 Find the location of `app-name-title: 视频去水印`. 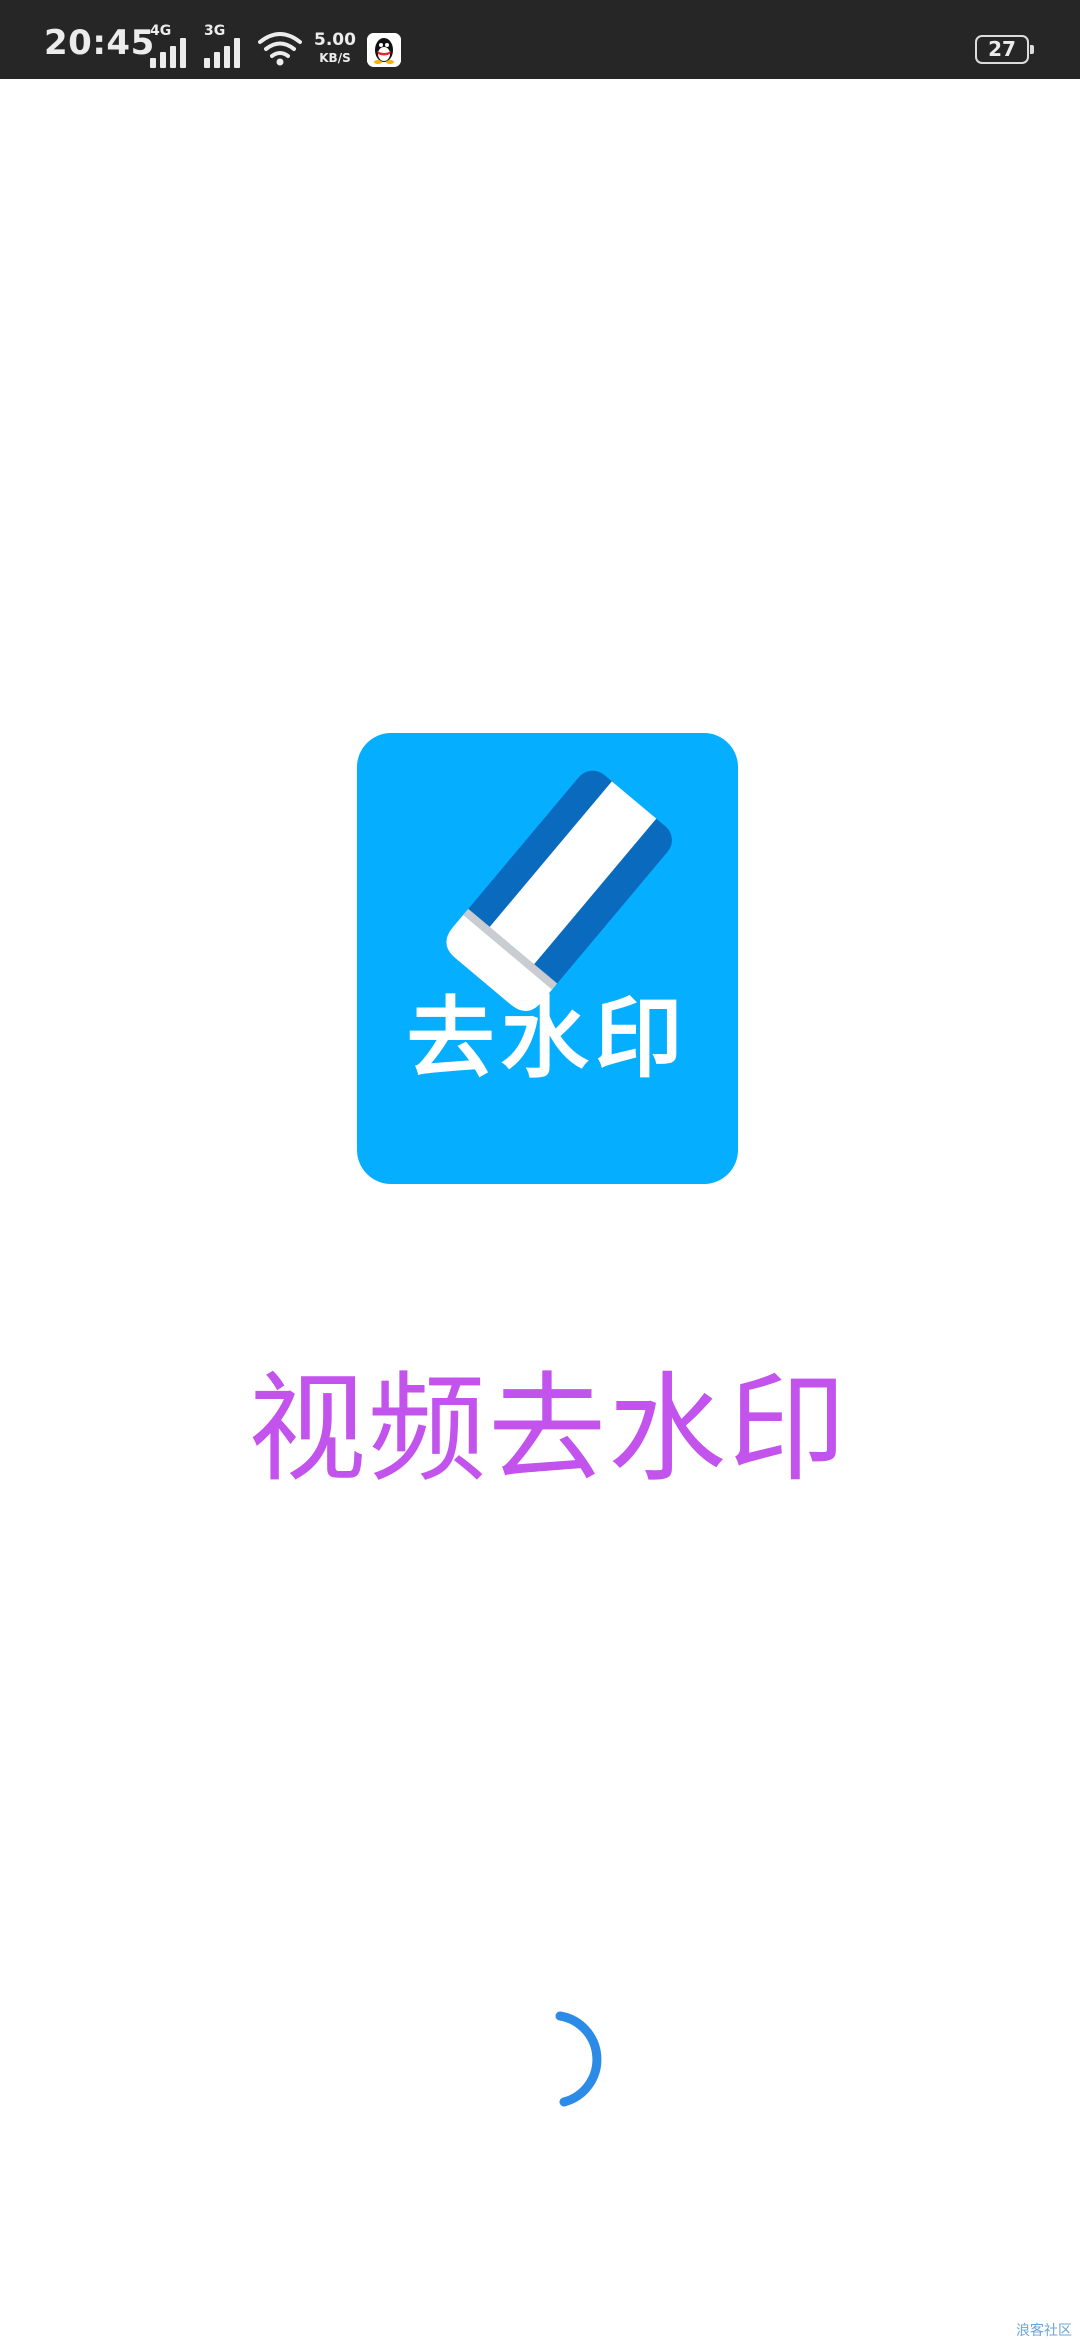

app-name-title: 视频去水印 is located at coordinates (547, 1429).